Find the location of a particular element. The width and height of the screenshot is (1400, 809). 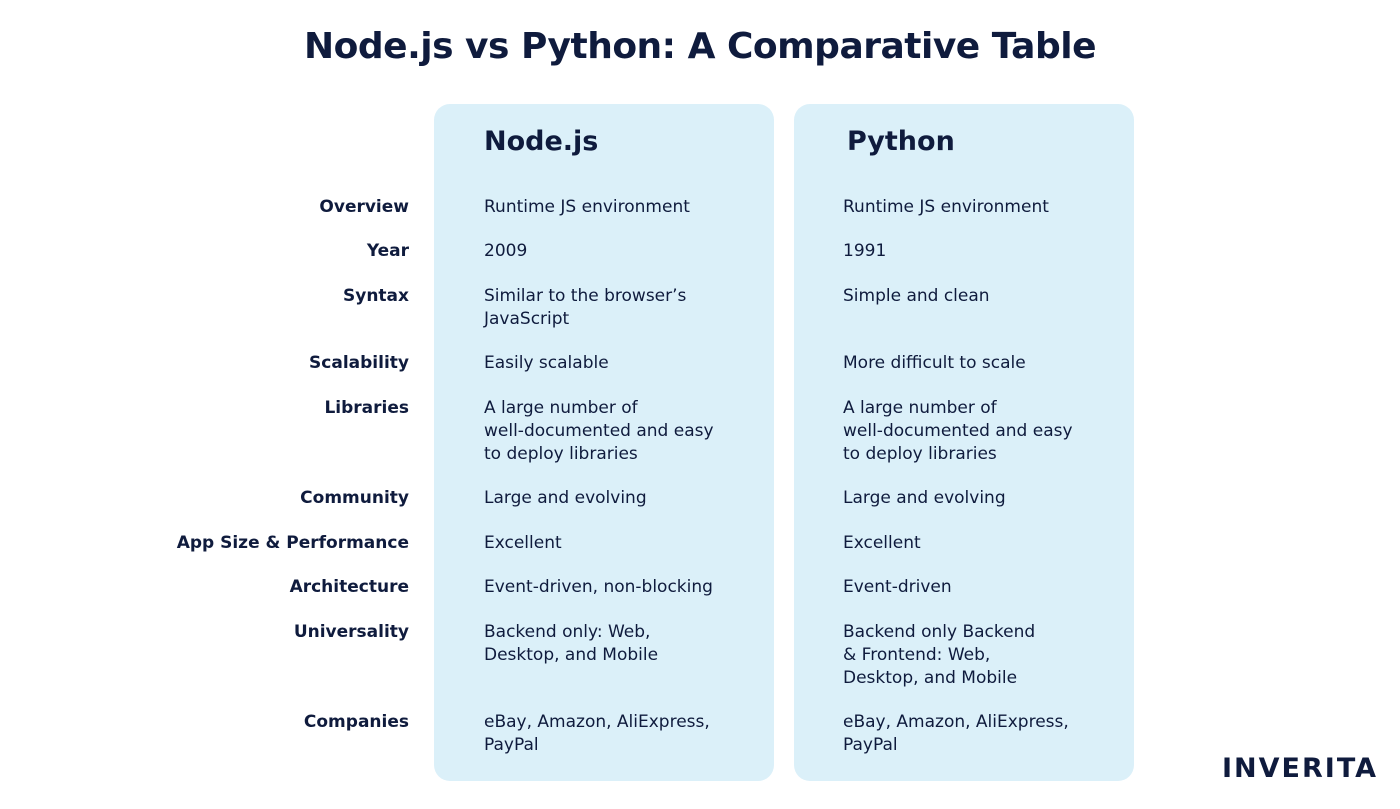

nodejs-cell-architecture: Event-driven, non-blocking is located at coordinates (598, 587).